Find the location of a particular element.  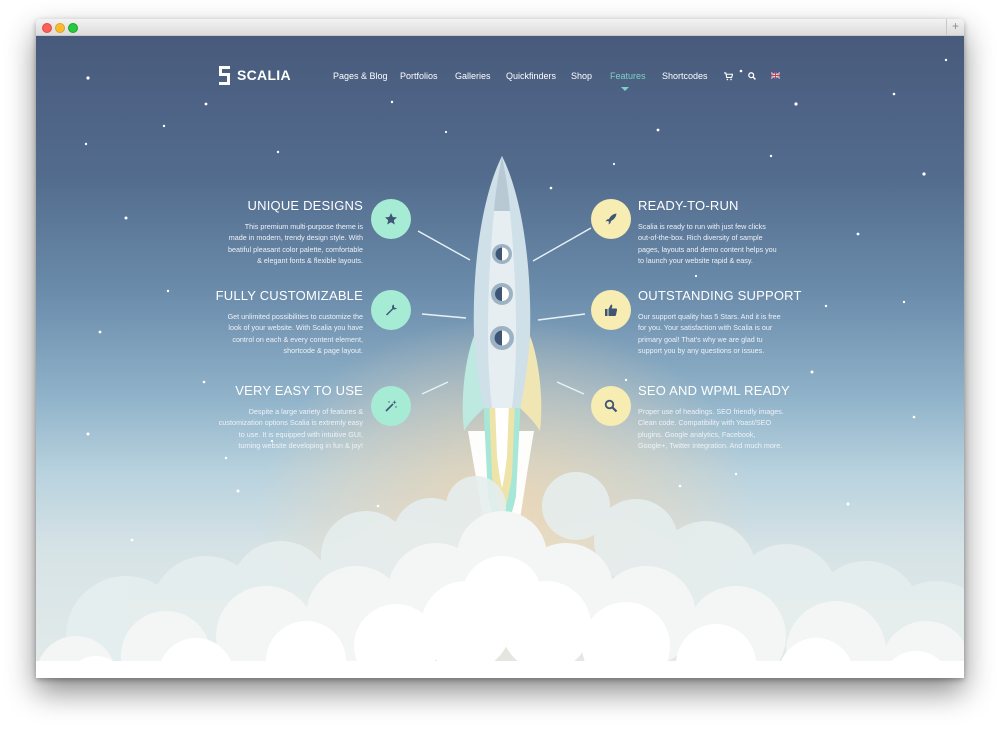

desc-line: turning website developing in fun & joy! is located at coordinates (300, 446).